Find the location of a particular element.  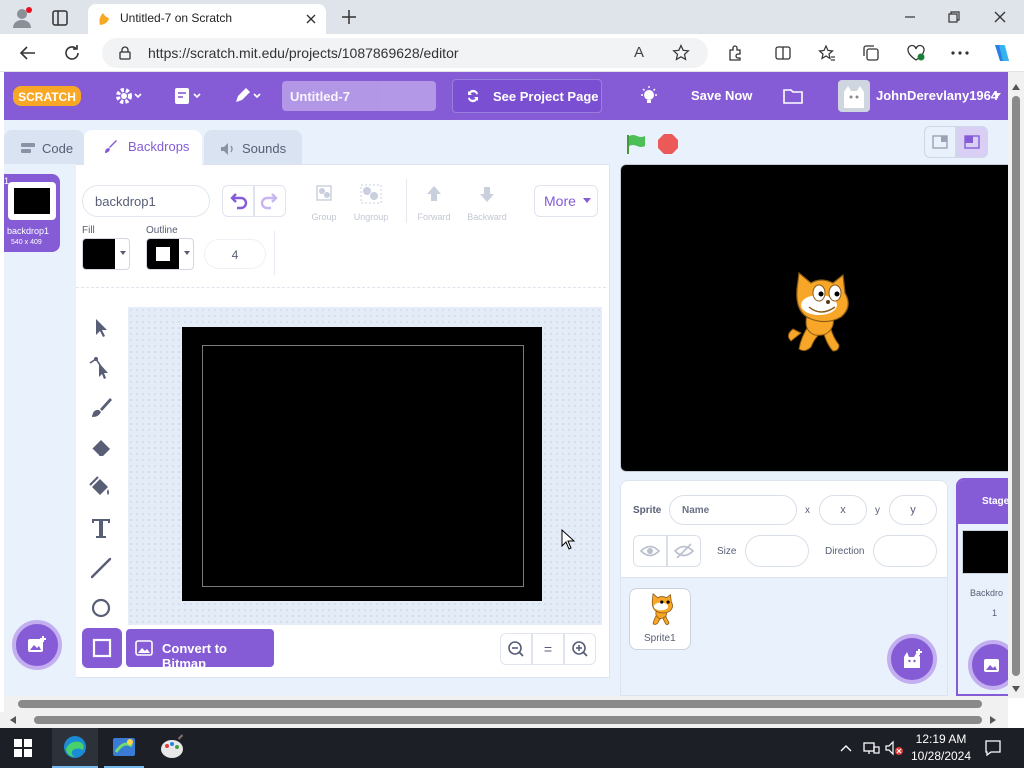

small-stage-button is located at coordinates (940, 142).